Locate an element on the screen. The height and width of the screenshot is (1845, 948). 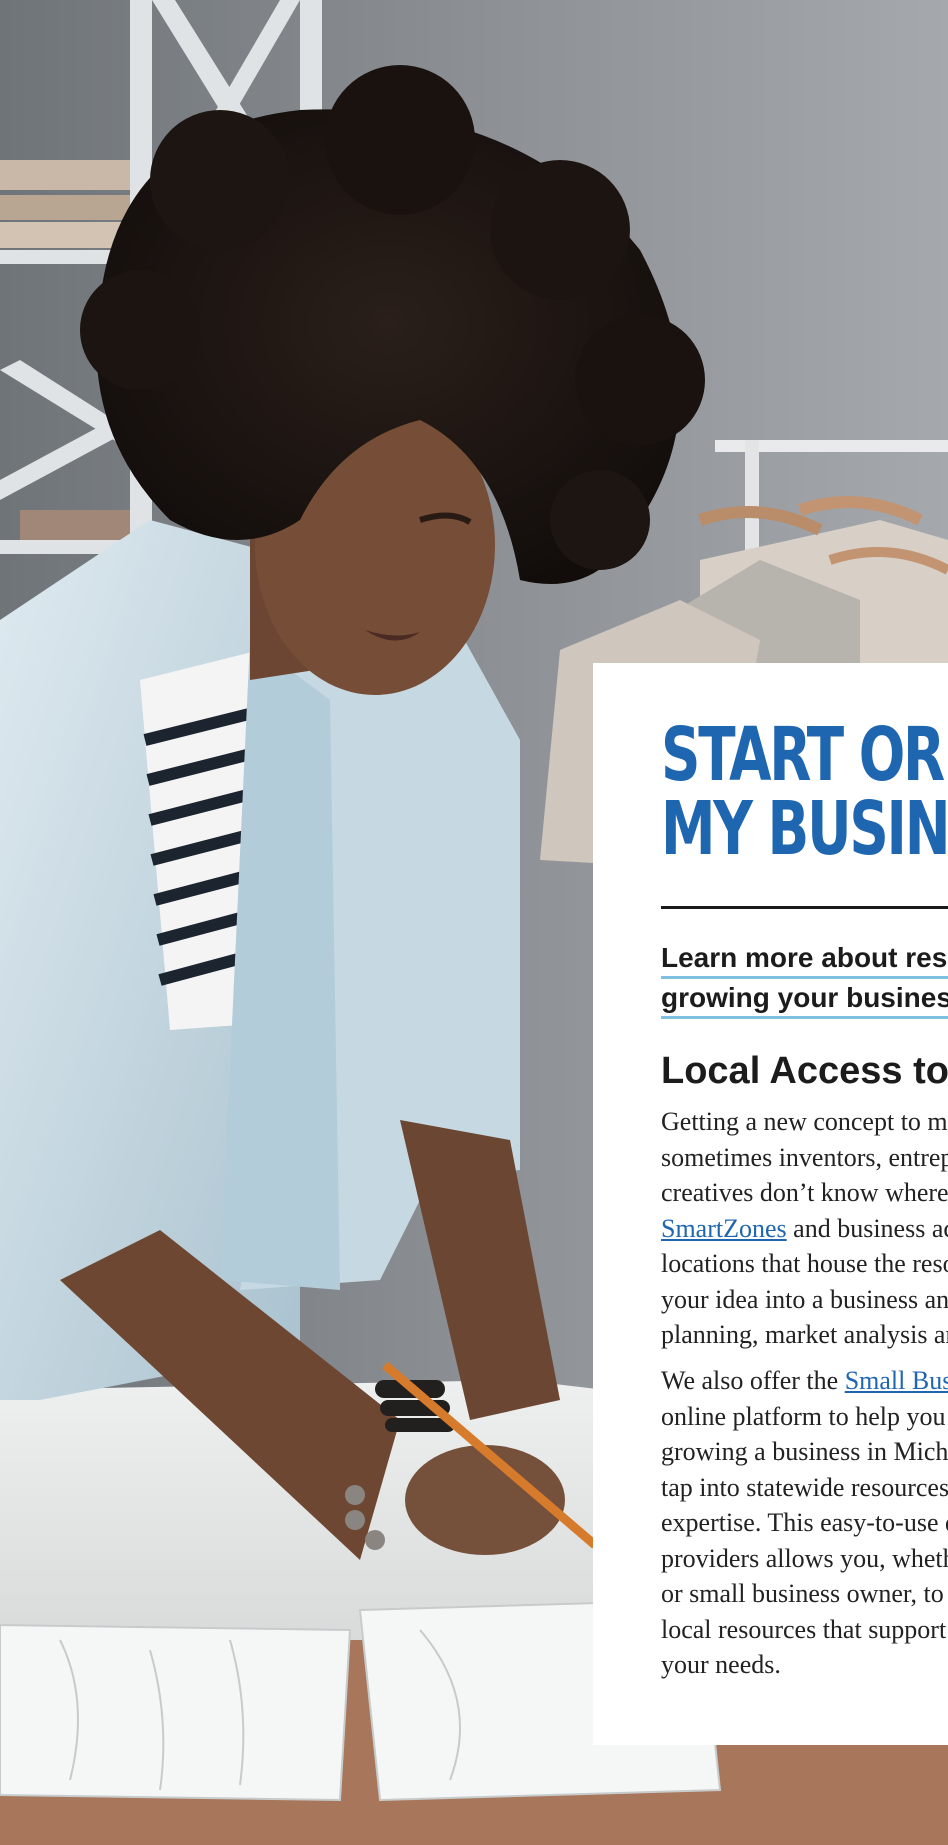
paragraph-2-line-text: We also offer the is located at coordinates (753, 1380).